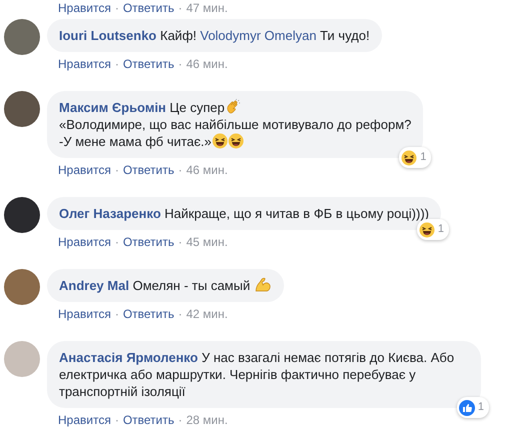 The width and height of the screenshot is (528, 438). What do you see at coordinates (207, 420) in the screenshot?
I see `comment-time: 28 мин.` at bounding box center [207, 420].